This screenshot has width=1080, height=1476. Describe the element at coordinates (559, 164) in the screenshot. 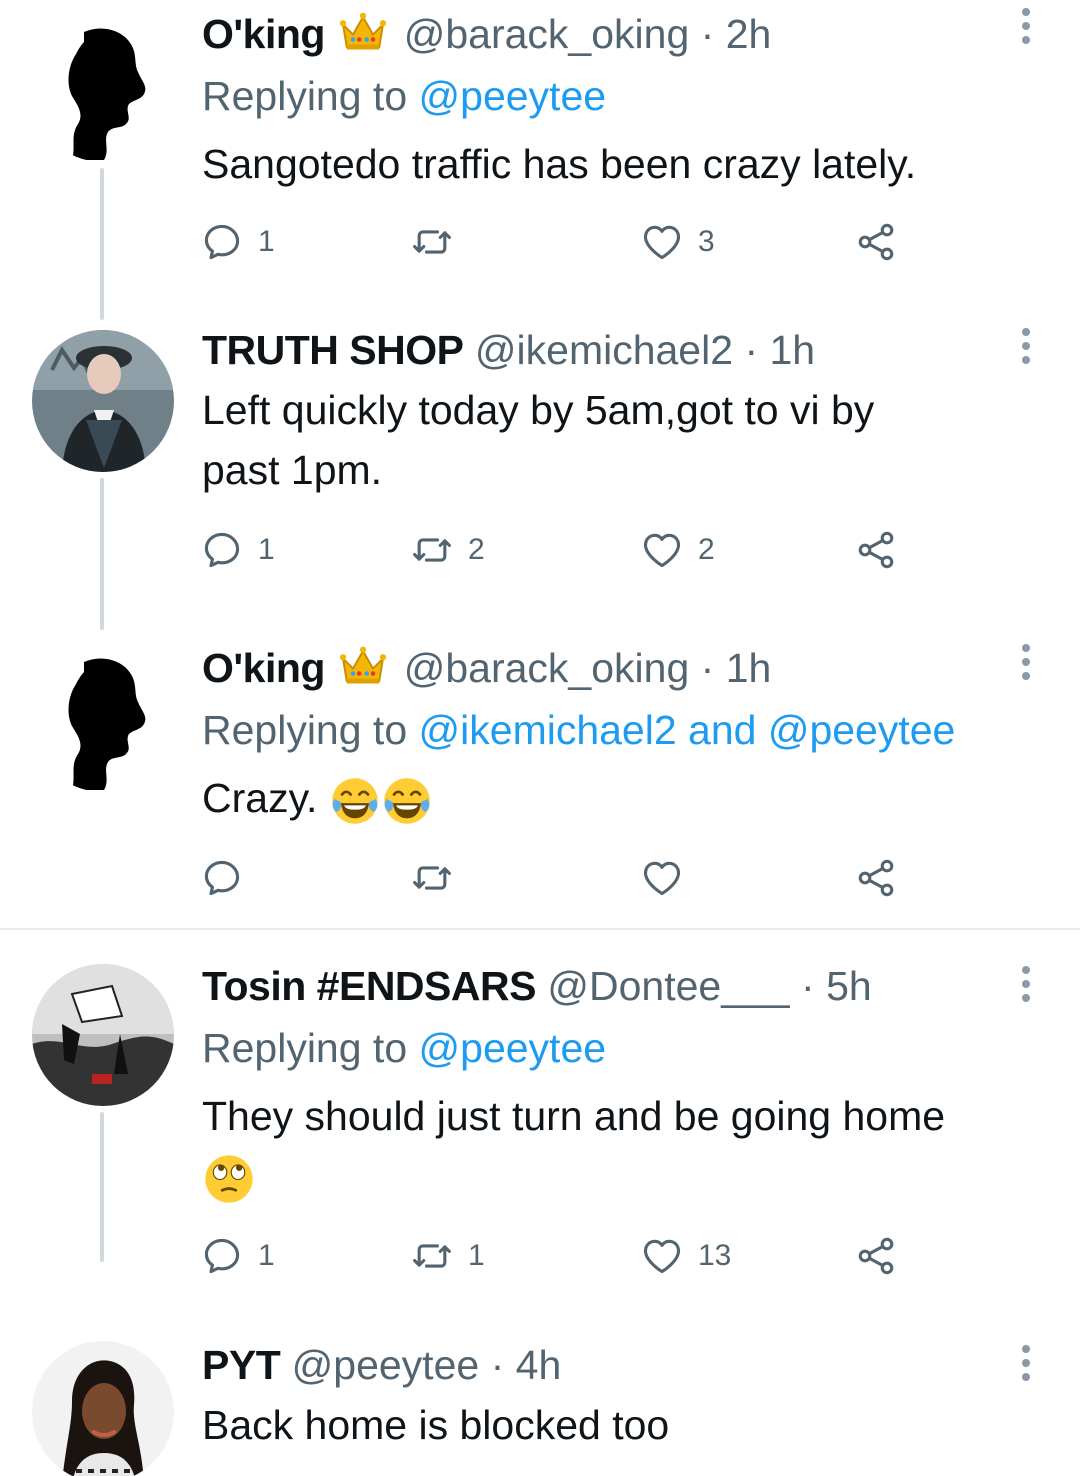

I see `tweet-text: Sangotedo traffic has been crazy lately.` at that location.